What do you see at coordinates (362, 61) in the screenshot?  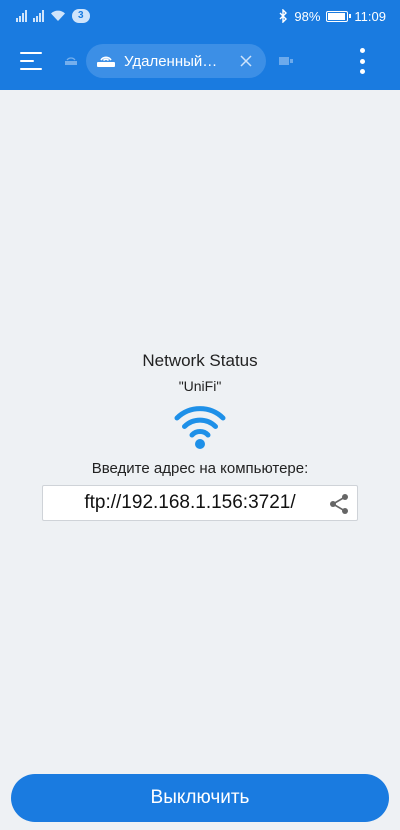 I see `more-vertical-icon` at bounding box center [362, 61].